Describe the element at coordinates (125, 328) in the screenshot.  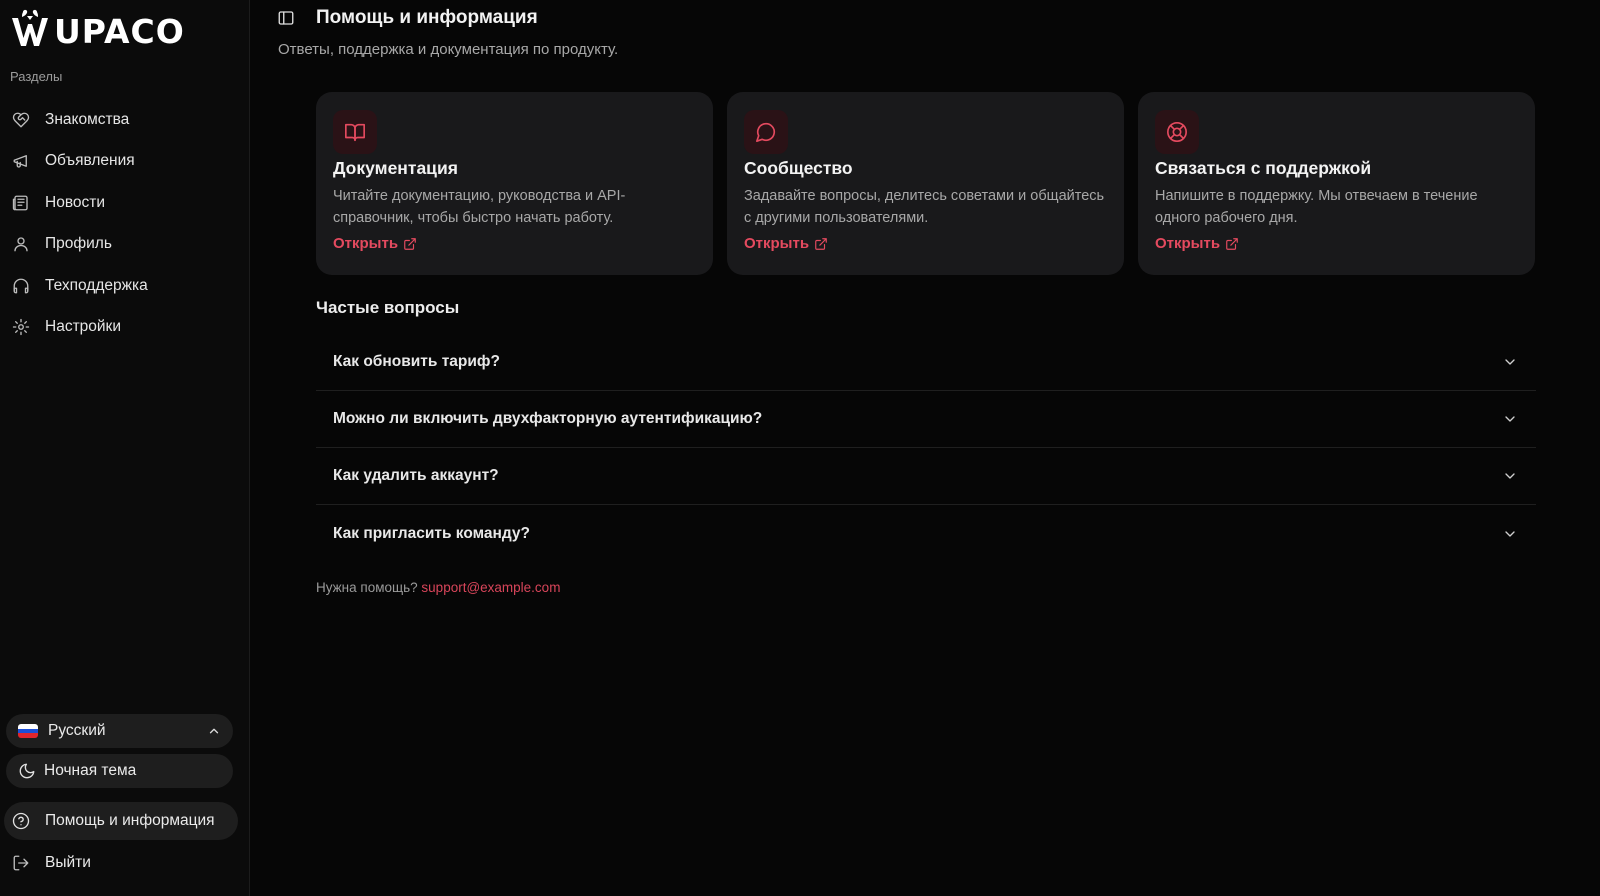
I see `sidebar-item-settings: Настройки` at that location.